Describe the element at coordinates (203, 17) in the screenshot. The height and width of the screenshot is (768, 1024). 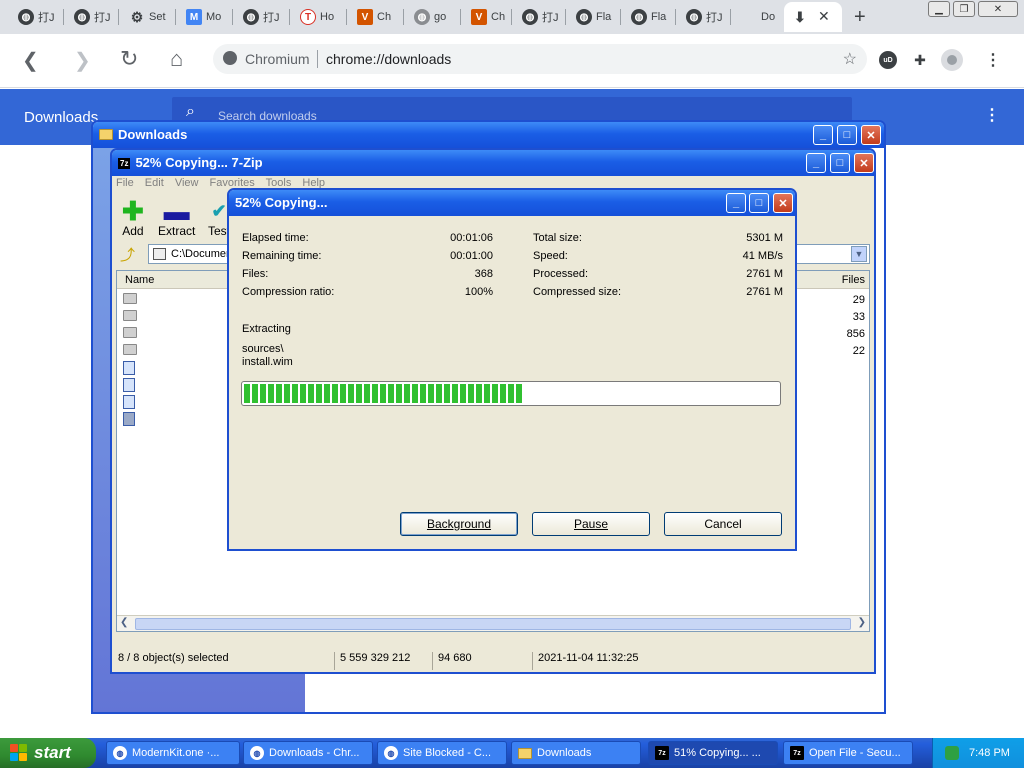
I see `tab-4: M Mo` at that location.